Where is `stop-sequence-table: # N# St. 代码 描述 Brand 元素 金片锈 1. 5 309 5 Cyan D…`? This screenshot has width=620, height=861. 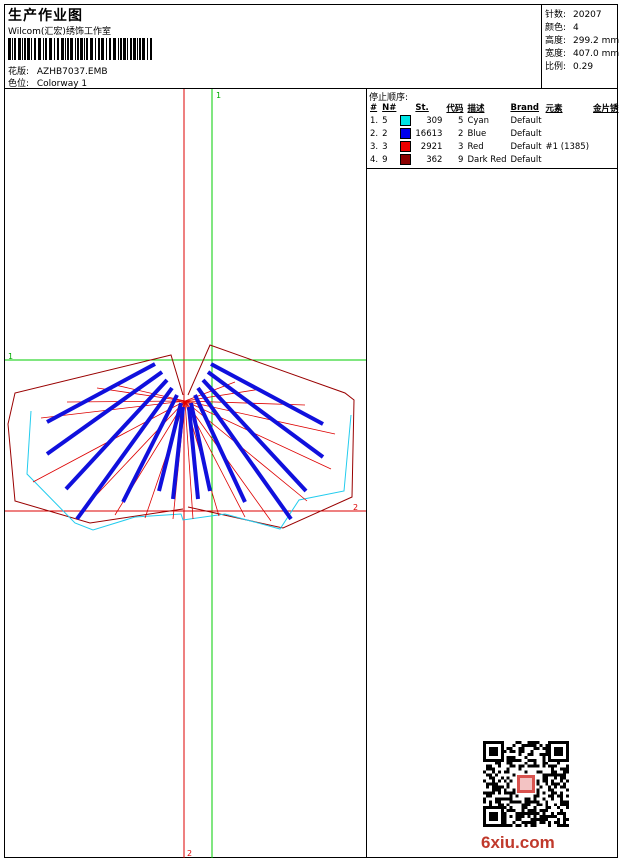
stop-sequence-table: # N# St. 代码 描述 Brand 元素 金片锈 1. 5 309 5 Cyan D… is located at coordinates (494, 133).